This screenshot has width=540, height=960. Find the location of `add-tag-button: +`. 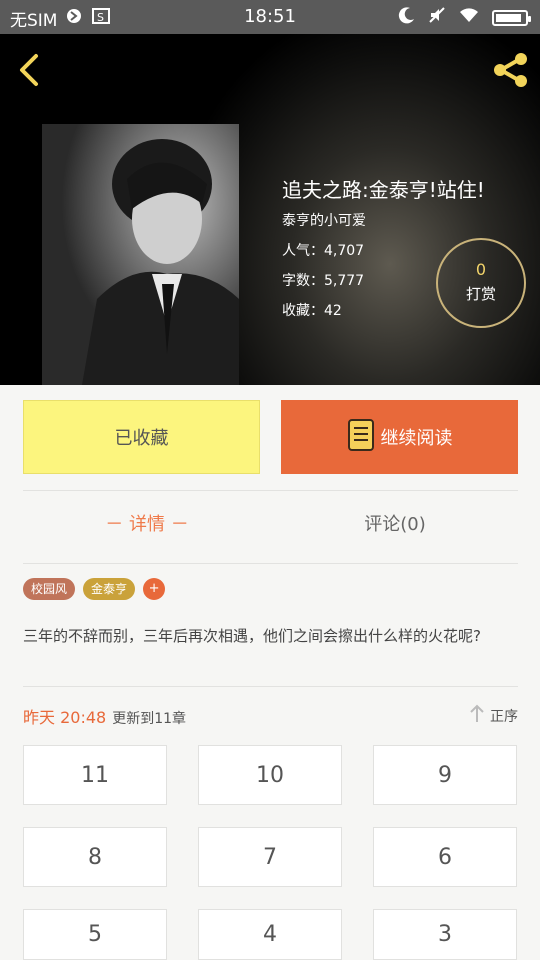

add-tag-button: + is located at coordinates (154, 589).